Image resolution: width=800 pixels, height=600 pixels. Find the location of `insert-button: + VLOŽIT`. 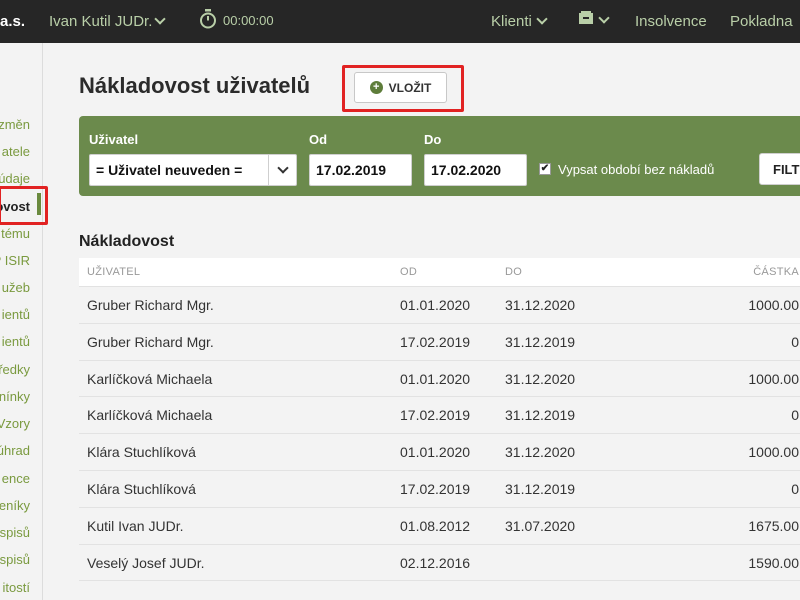

insert-button: + VLOŽIT is located at coordinates (400, 87).